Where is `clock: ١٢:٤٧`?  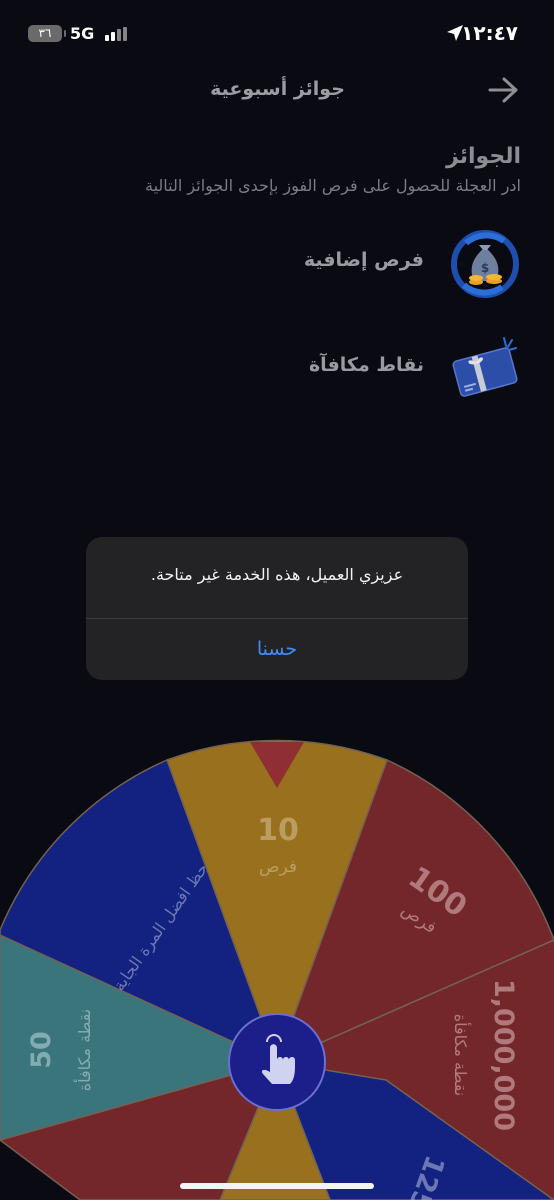
clock: ١٢:٤٧ is located at coordinates (489, 33).